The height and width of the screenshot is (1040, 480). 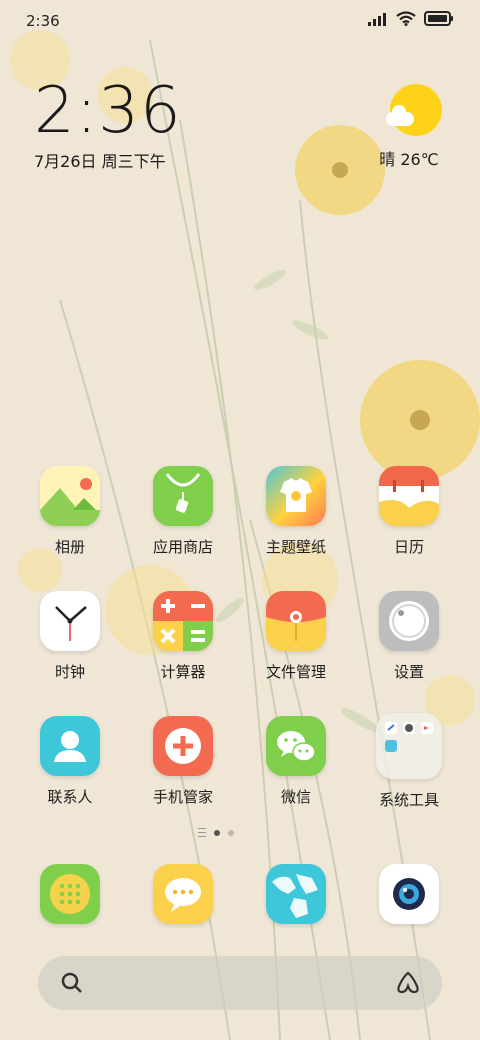 What do you see at coordinates (296, 496) in the screenshot?
I see `tshirt-icon` at bounding box center [296, 496].